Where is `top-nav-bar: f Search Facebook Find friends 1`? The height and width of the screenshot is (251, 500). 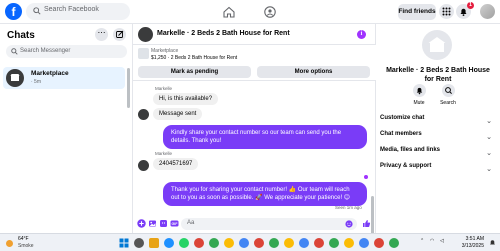 top-nav-bar: f Search Facebook Find friends 1 is located at coordinates (250, 12).